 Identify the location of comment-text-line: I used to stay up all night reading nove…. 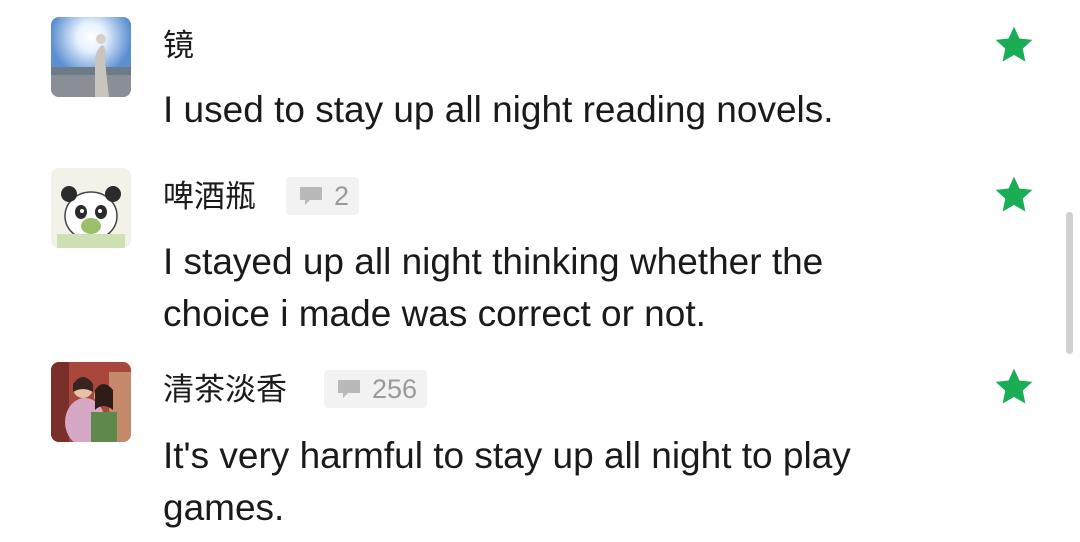
(498, 109).